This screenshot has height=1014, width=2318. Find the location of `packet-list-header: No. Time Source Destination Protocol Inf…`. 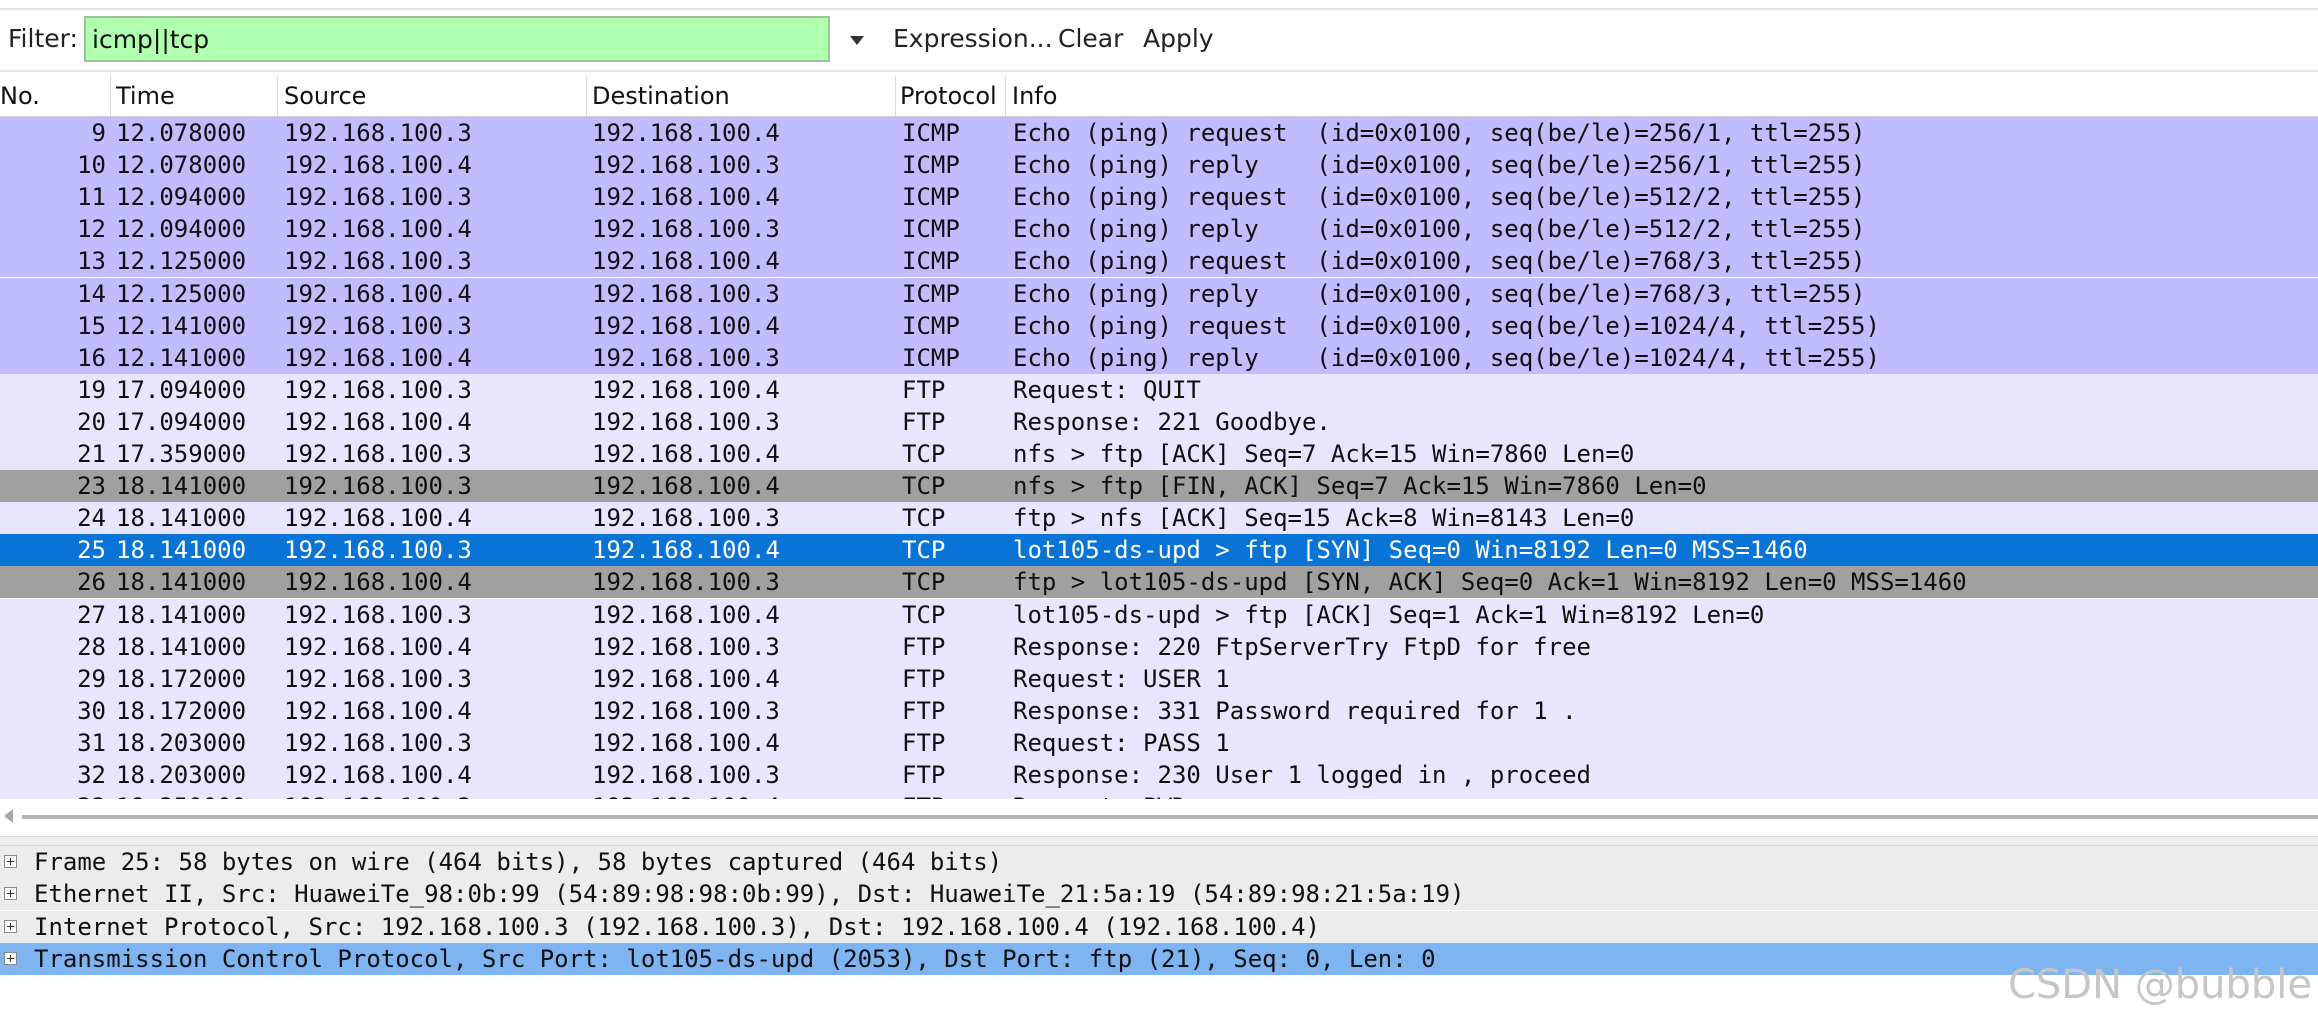

packet-list-header: No. Time Source Destination Protocol Inf… is located at coordinates (1159, 96).